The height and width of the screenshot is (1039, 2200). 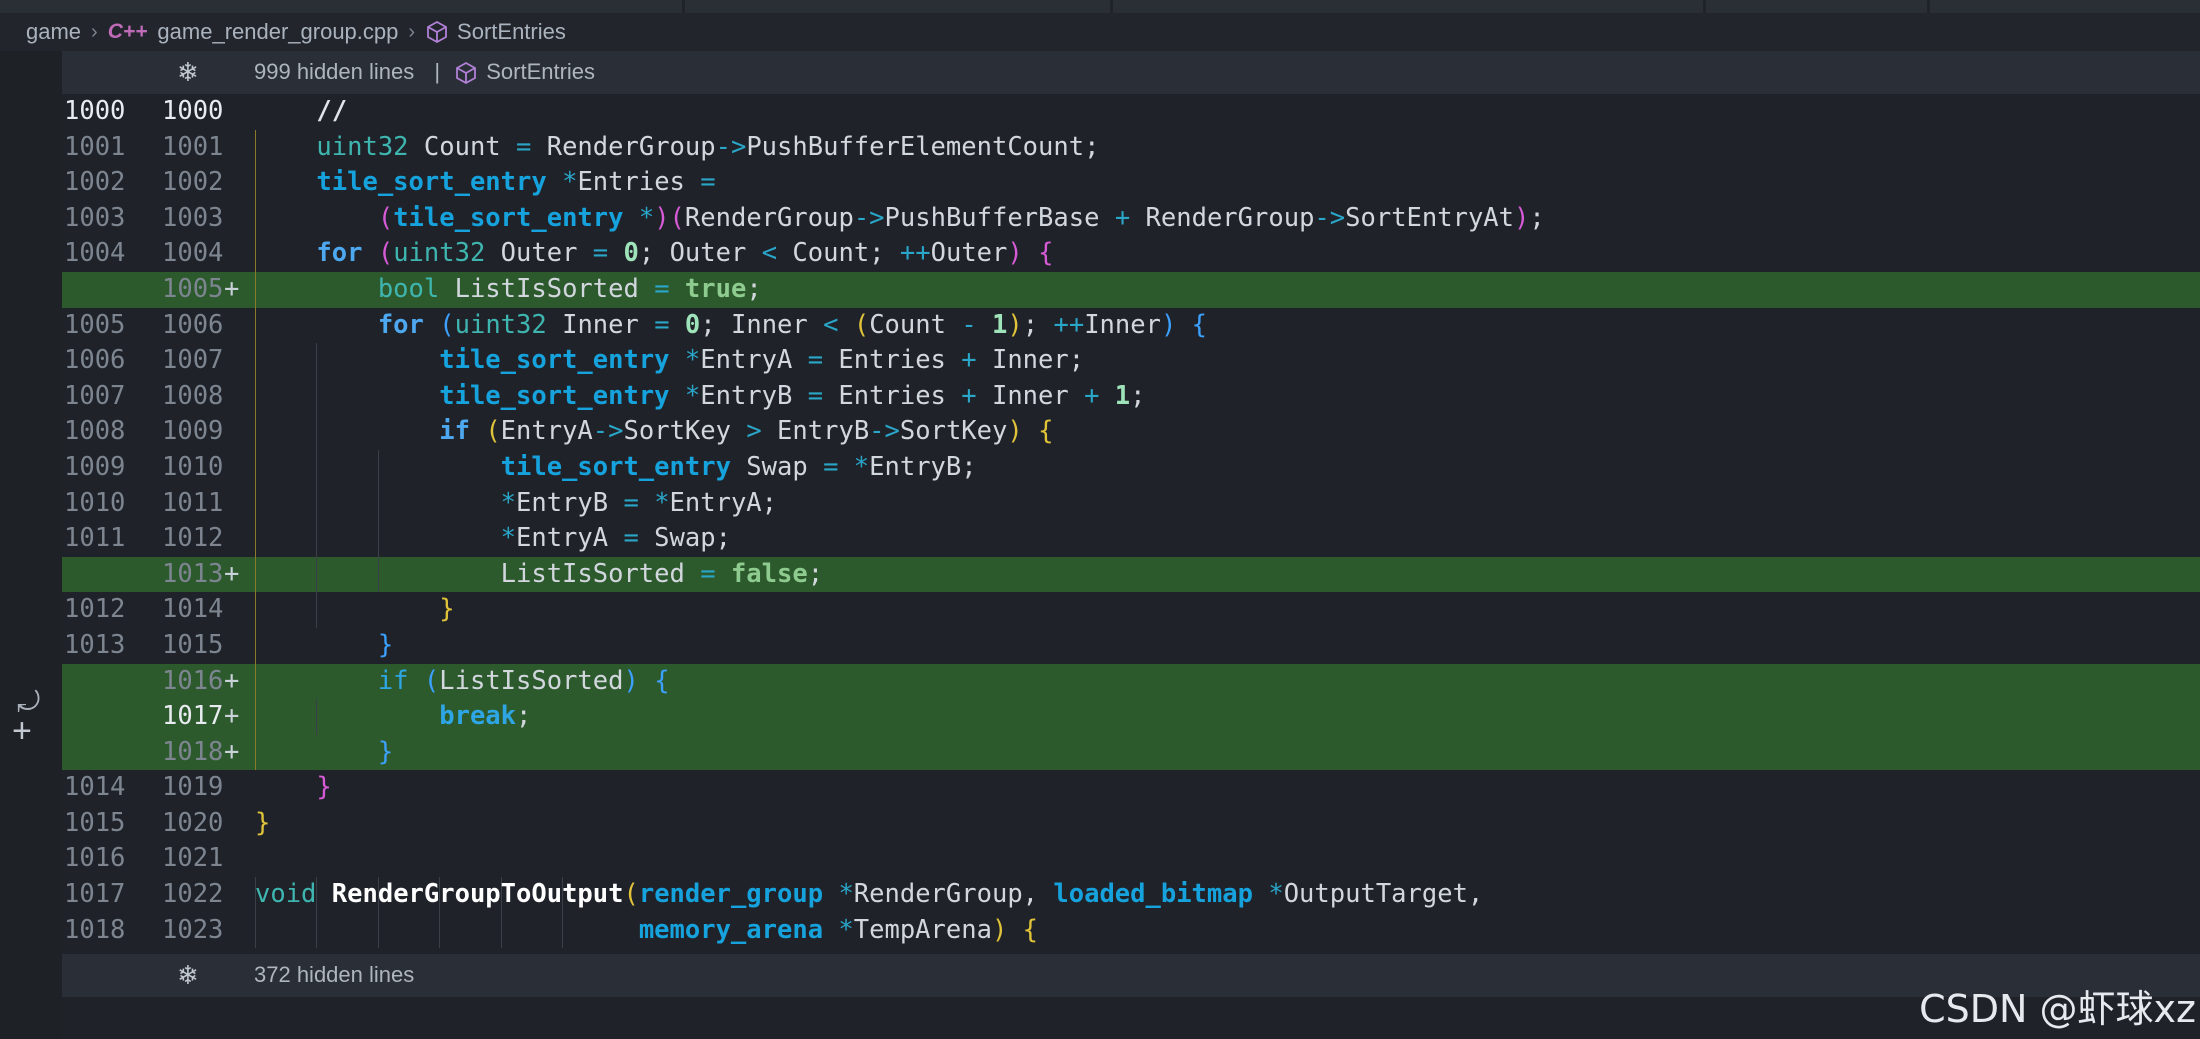 I want to click on code-line: 1018 1023 memory_arena *TempArena) {, so click(x=1131, y=930).